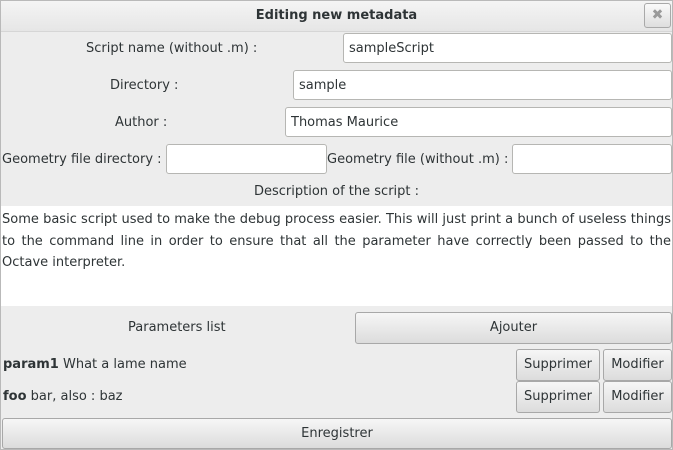  Describe the element at coordinates (15, 396) in the screenshot. I see `parameter-name: foo` at that location.